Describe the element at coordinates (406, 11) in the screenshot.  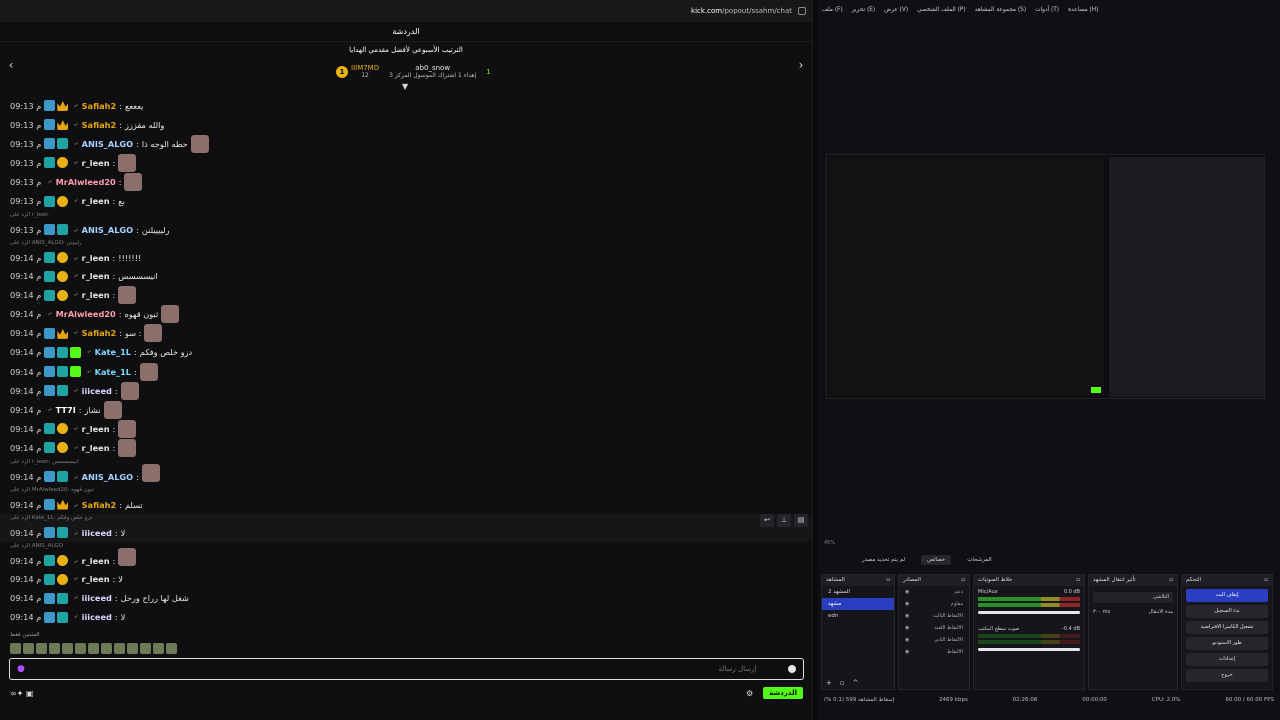
I see `browser-url-bar: kick.com/popout/ssahm/chat` at that location.